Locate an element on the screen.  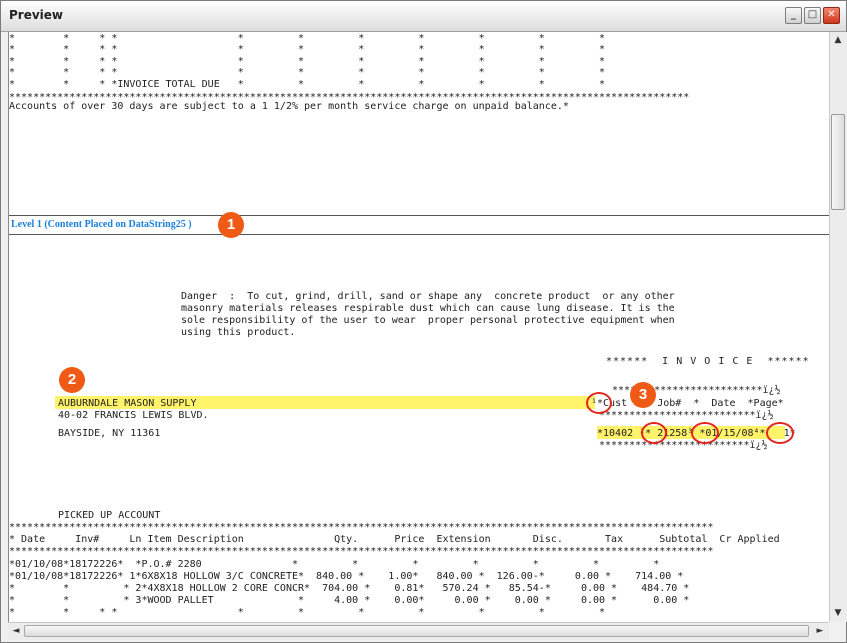
customer-name: AUBURNDALE MASON SUPPLY is located at coordinates (127, 403).